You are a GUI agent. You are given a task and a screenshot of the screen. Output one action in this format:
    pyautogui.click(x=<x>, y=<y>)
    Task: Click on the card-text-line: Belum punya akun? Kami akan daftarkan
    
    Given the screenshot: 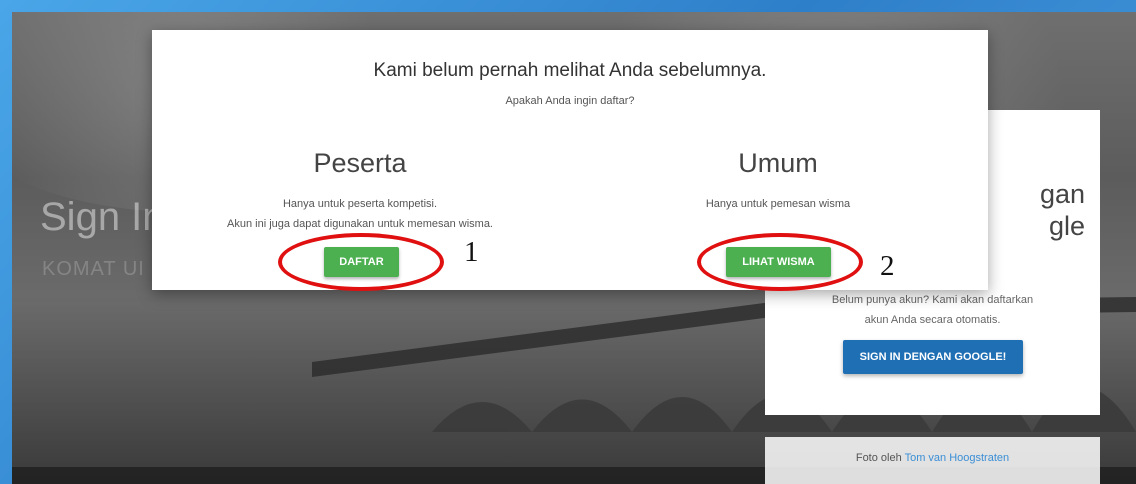 What is the action you would take?
    pyautogui.click(x=932, y=300)
    